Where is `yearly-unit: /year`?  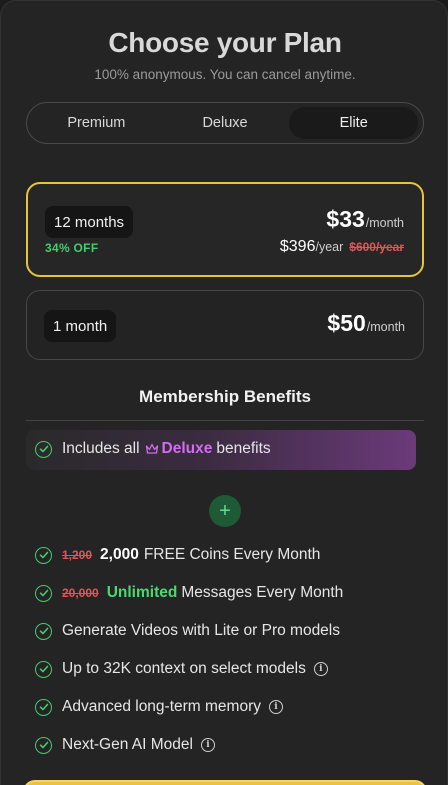 yearly-unit: /year is located at coordinates (329, 247).